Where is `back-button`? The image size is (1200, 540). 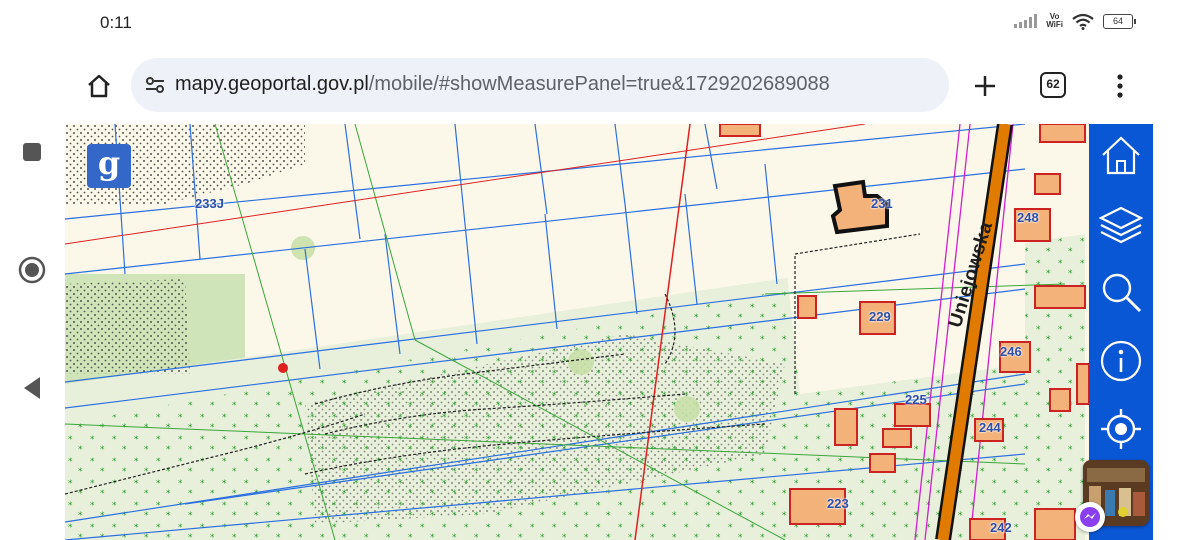
back-button is located at coordinates (32, 388).